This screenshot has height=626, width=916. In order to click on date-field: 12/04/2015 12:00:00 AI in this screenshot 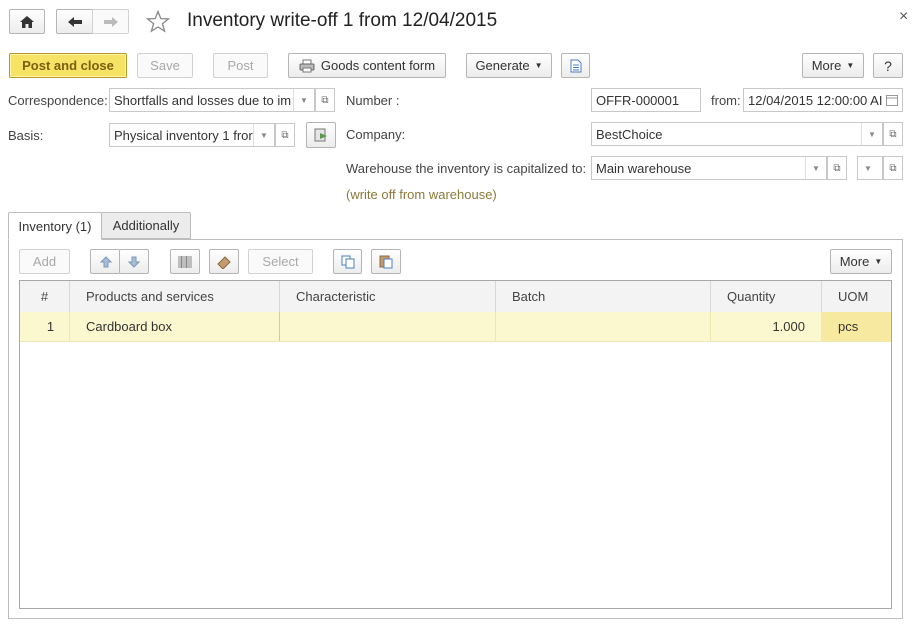, I will do `click(823, 100)`.